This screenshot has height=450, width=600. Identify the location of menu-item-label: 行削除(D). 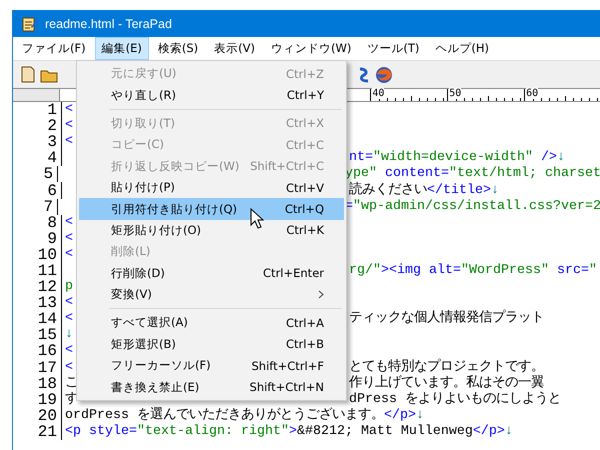
(138, 273).